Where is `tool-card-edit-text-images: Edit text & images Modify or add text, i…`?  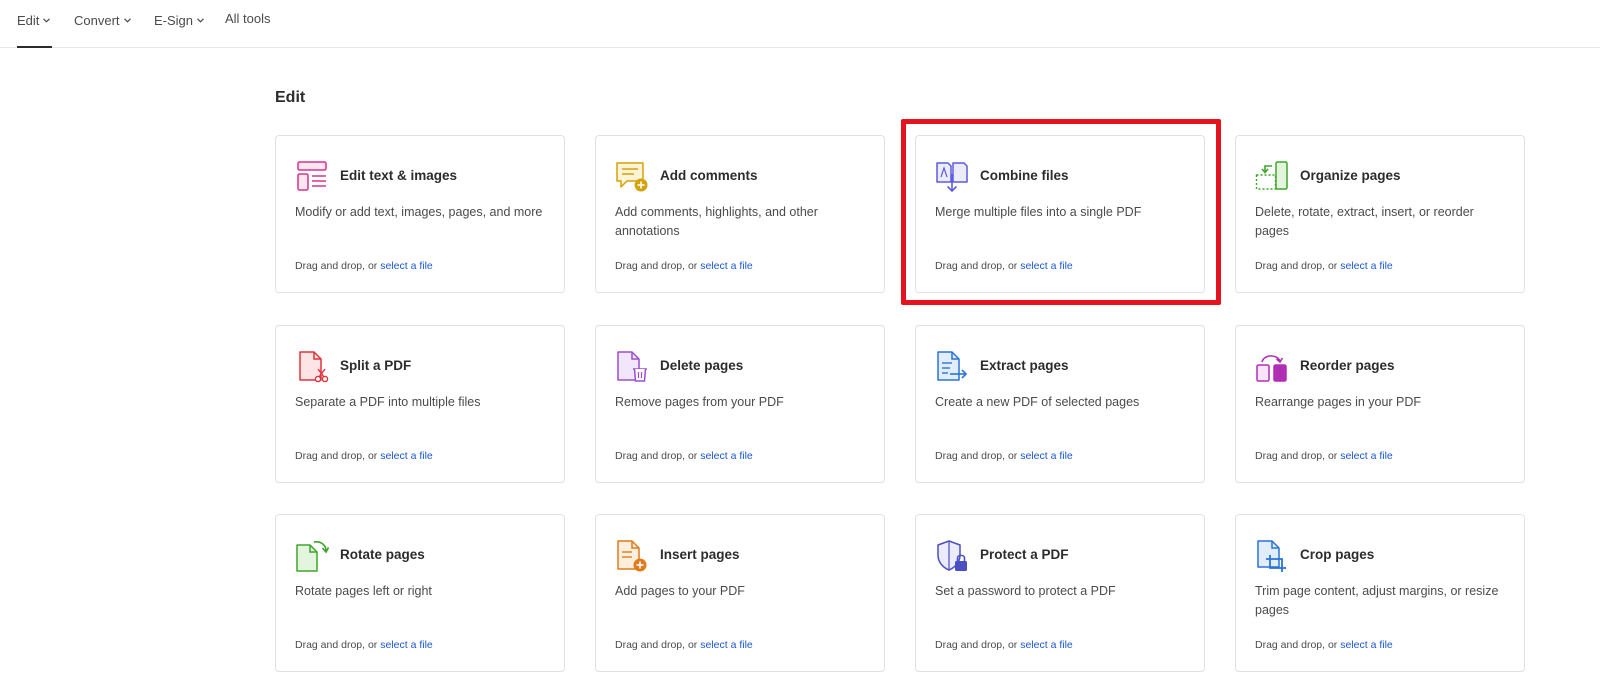 tool-card-edit-text-images: Edit text & images Modify or add text, i… is located at coordinates (420, 214).